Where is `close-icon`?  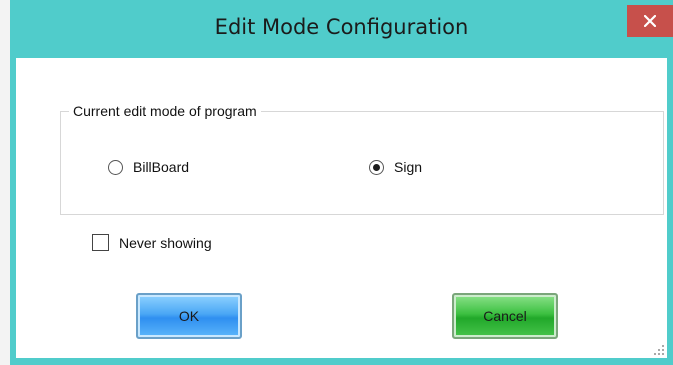
close-icon is located at coordinates (650, 21).